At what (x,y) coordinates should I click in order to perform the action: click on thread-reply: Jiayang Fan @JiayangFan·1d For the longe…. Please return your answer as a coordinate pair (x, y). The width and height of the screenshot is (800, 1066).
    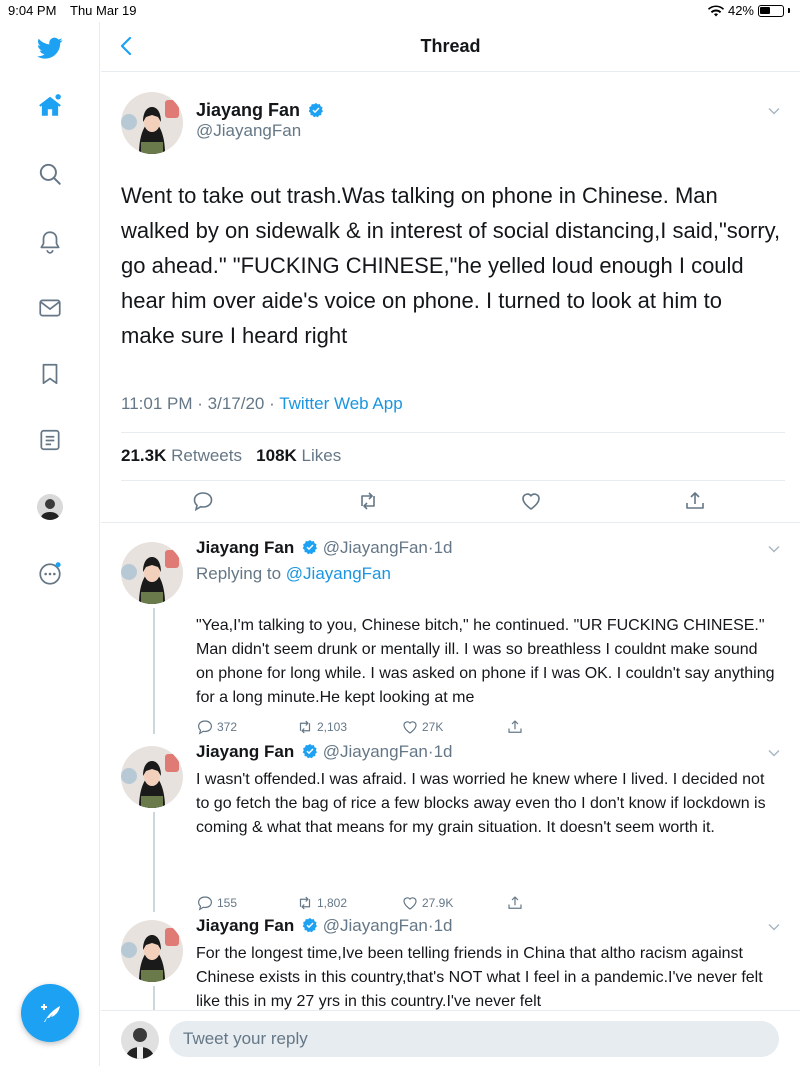
    Looking at the image, I should click on (450, 963).